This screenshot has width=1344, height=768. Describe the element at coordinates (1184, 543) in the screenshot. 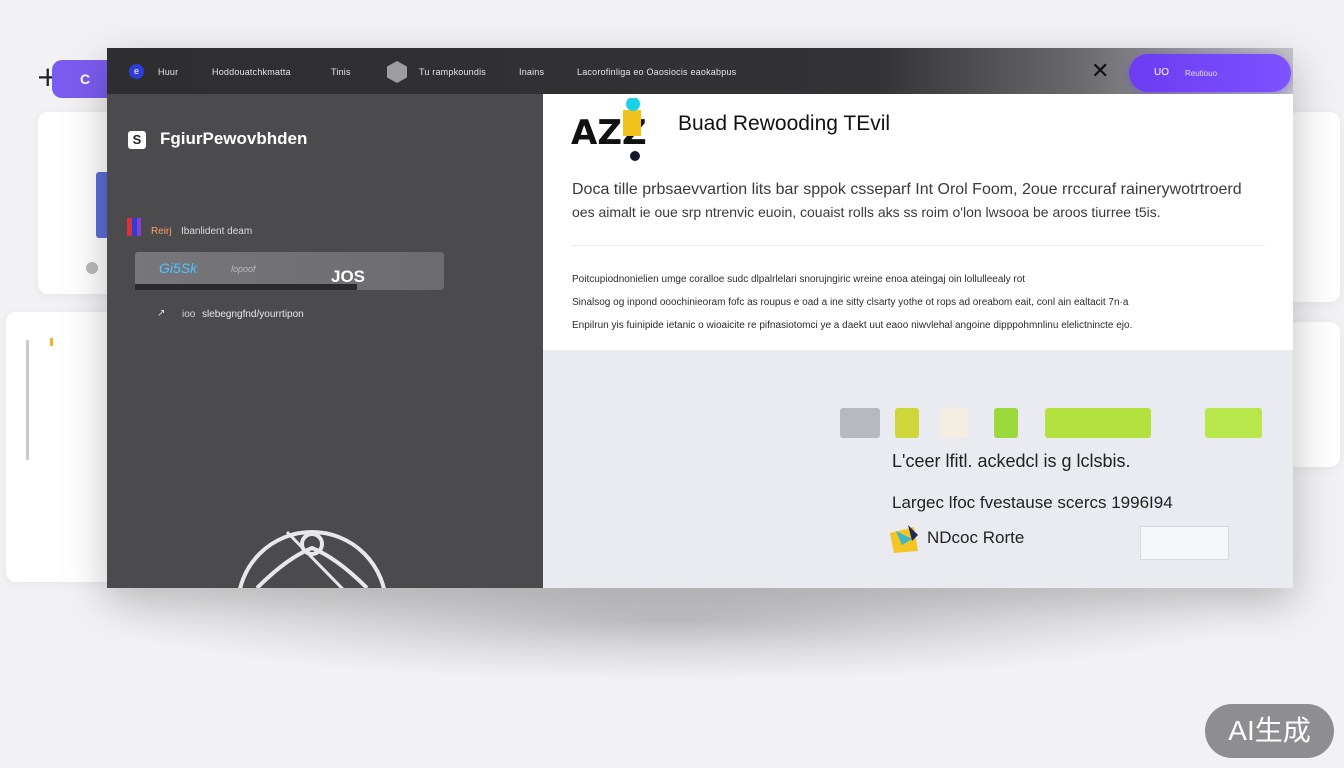

I see `footer-input` at that location.